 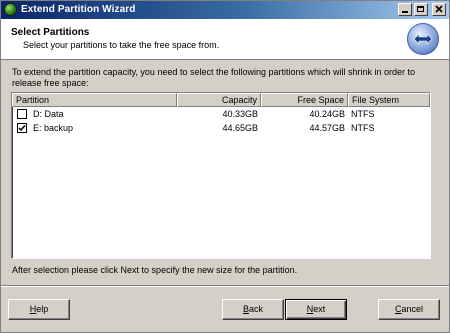 What do you see at coordinates (240, 114) in the screenshot?
I see `capacity-cell: 40.33GB` at bounding box center [240, 114].